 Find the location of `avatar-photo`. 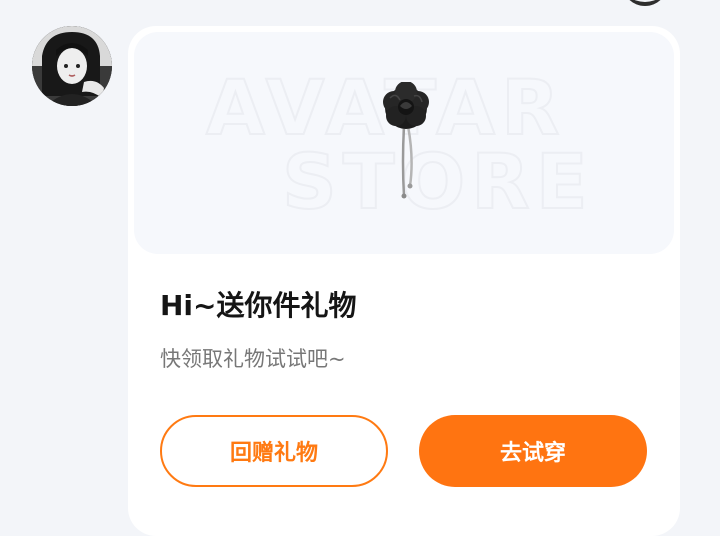

avatar-photo is located at coordinates (72, 66).